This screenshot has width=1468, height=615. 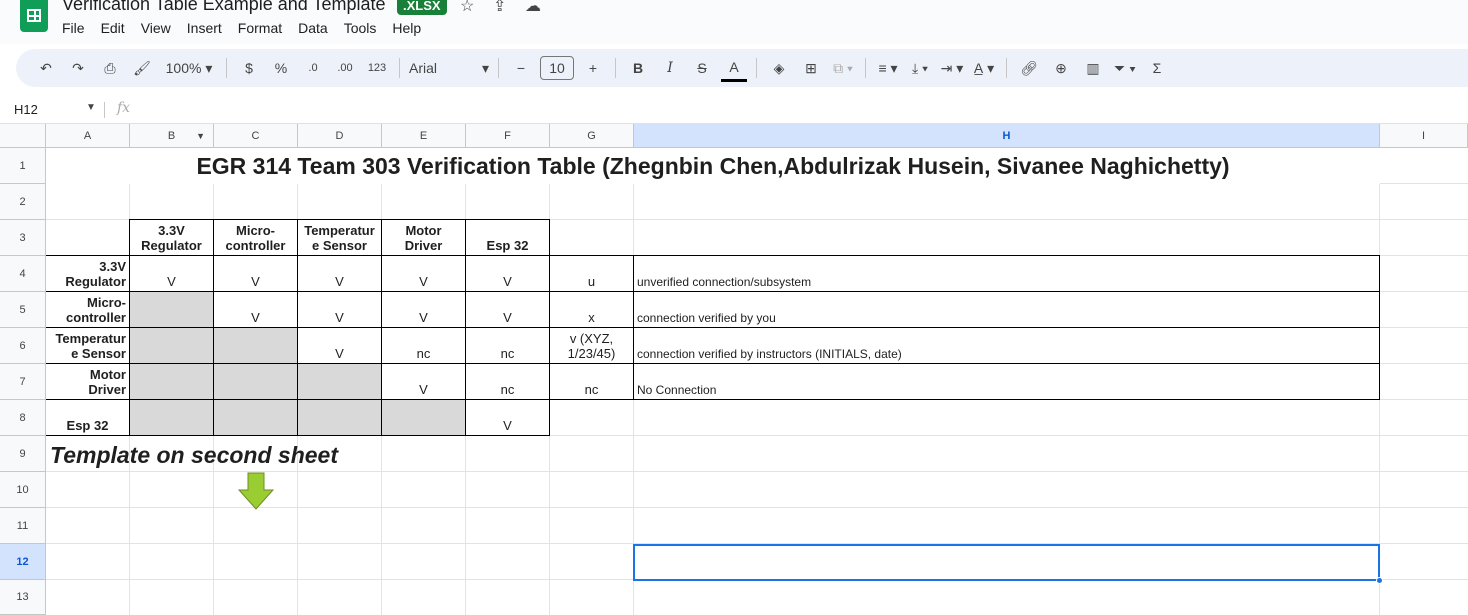 What do you see at coordinates (78, 68) in the screenshot?
I see `redo-icon: ↷` at bounding box center [78, 68].